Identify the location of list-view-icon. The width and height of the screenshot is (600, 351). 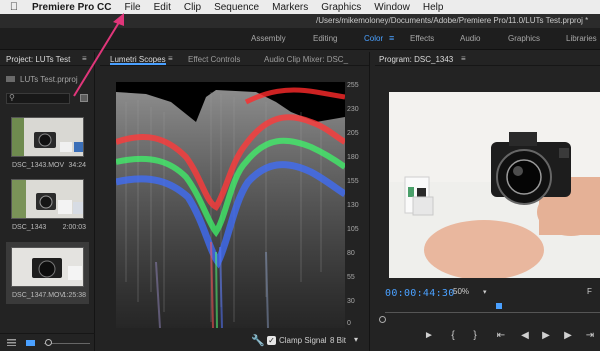
(11, 342).